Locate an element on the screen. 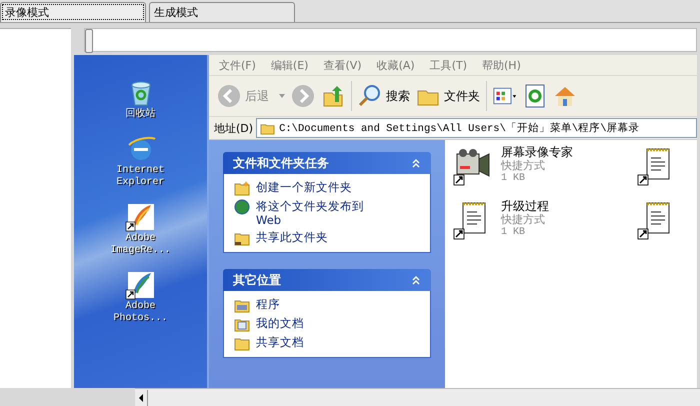 This screenshot has height=406, width=700. desktop-icon-label: 回收站 is located at coordinates (140, 115).